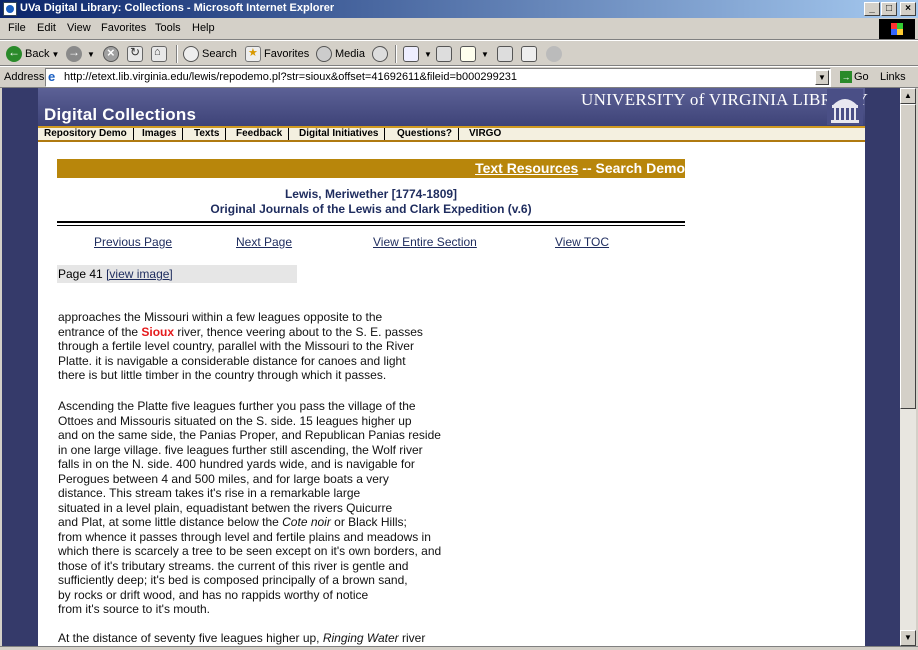 The image size is (918, 650). What do you see at coordinates (411, 54) in the screenshot?
I see `mail-icon` at bounding box center [411, 54].